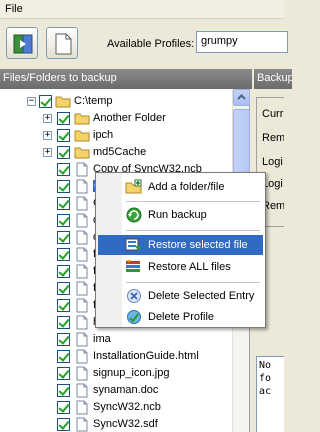 The width and height of the screenshot is (320, 432). What do you see at coordinates (127, 407) in the screenshot?
I see `tree-item-label: SyncW32.ncb` at bounding box center [127, 407].